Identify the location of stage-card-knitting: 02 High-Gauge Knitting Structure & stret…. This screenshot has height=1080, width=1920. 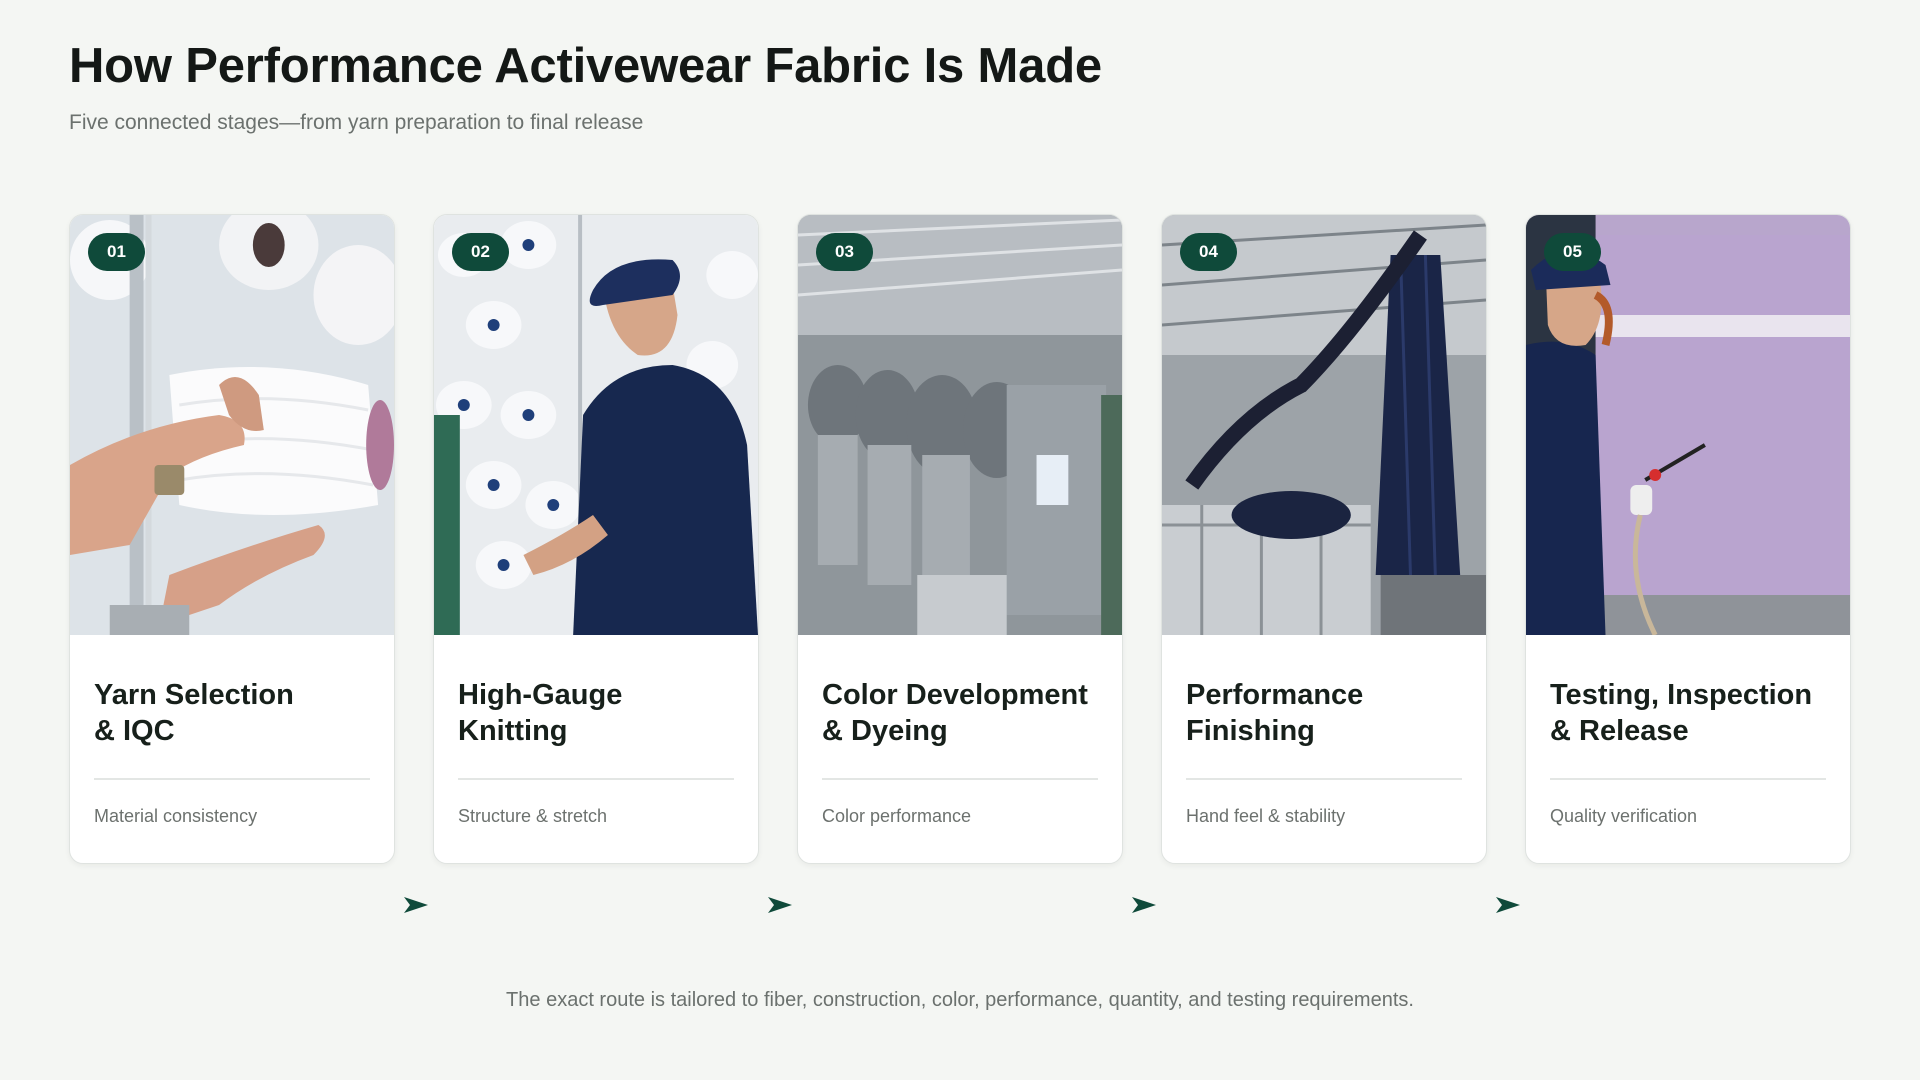
(596, 539).